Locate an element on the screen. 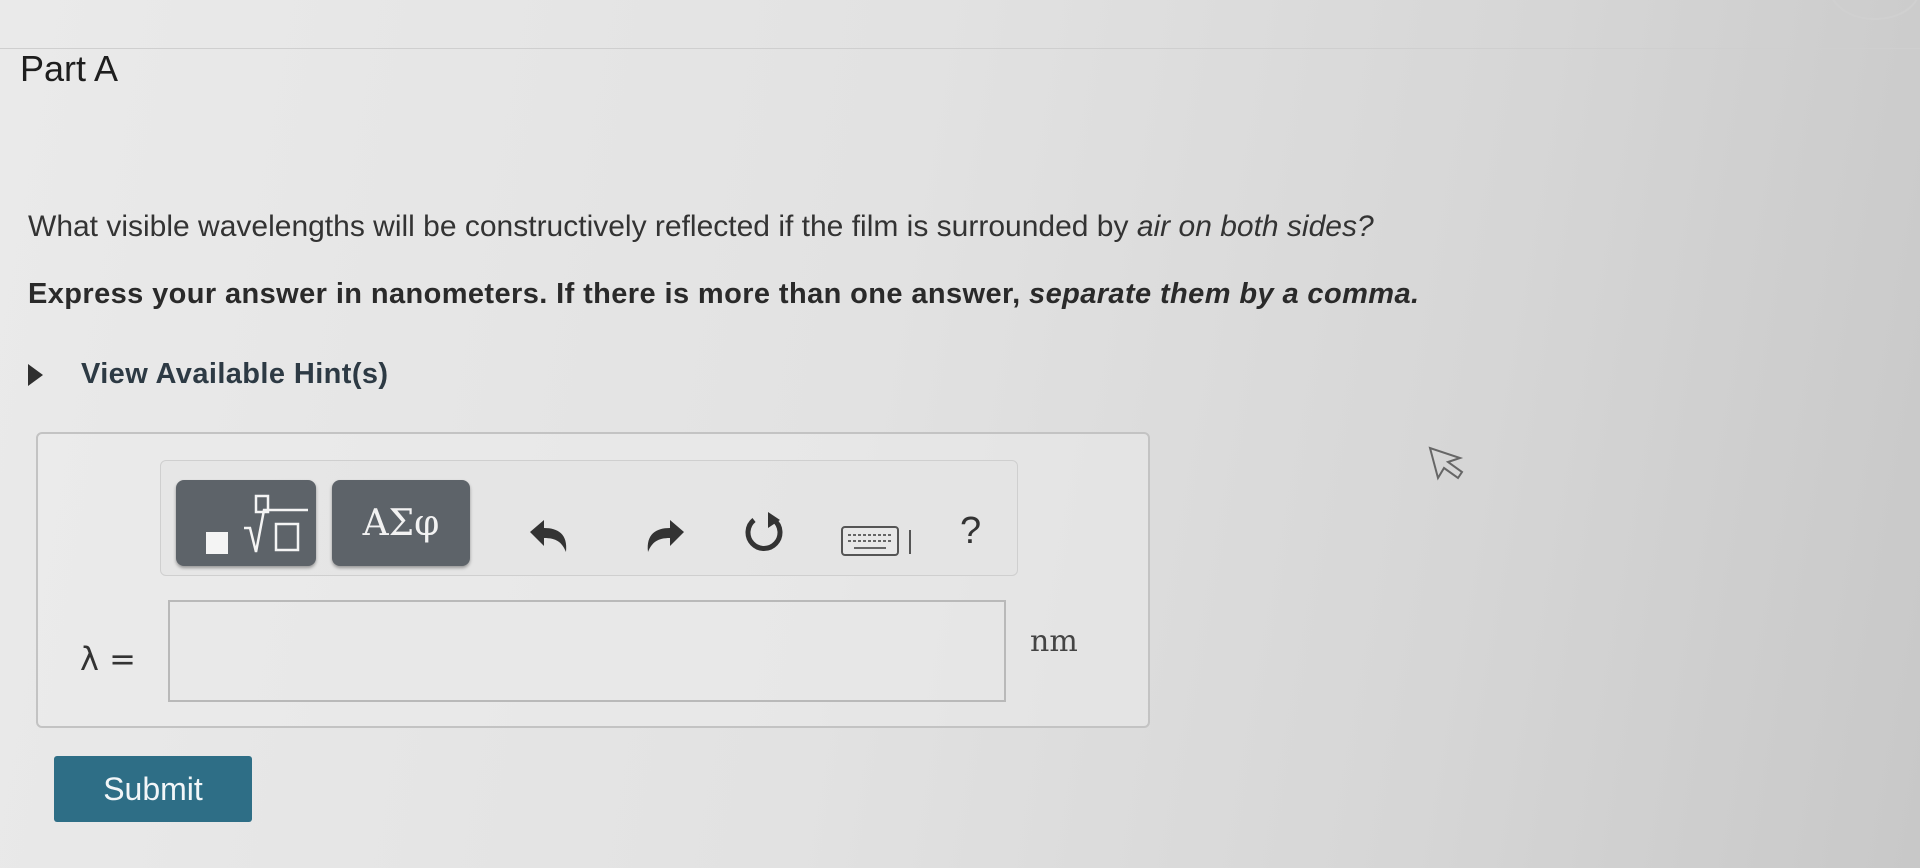  corner-decoration is located at coordinates (1875, 10).